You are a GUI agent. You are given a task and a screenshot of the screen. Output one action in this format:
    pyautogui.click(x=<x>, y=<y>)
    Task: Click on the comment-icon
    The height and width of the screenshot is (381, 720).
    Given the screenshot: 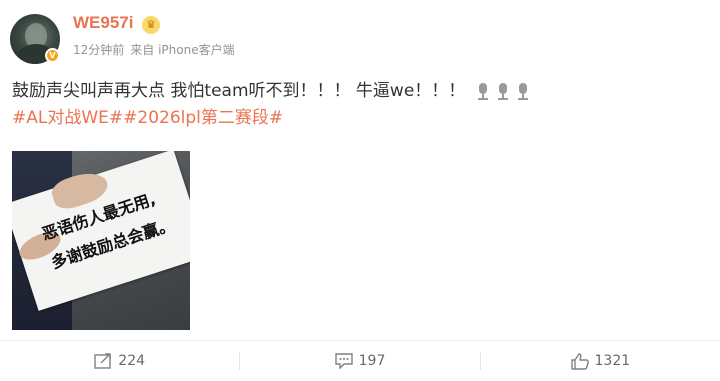 What is the action you would take?
    pyautogui.click(x=343, y=361)
    